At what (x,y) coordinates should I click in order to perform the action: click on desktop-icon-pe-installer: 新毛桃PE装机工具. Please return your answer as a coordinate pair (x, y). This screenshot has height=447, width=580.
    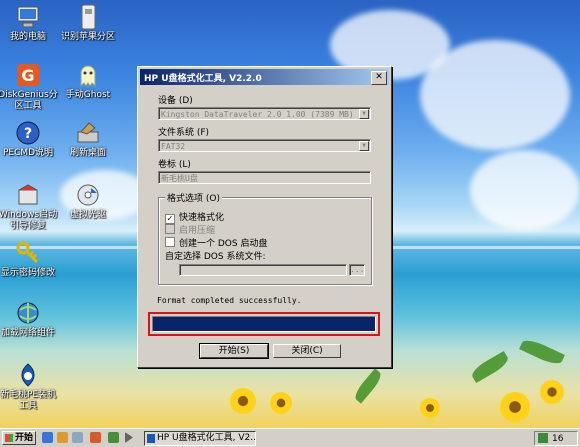
    Looking at the image, I should click on (29, 387).